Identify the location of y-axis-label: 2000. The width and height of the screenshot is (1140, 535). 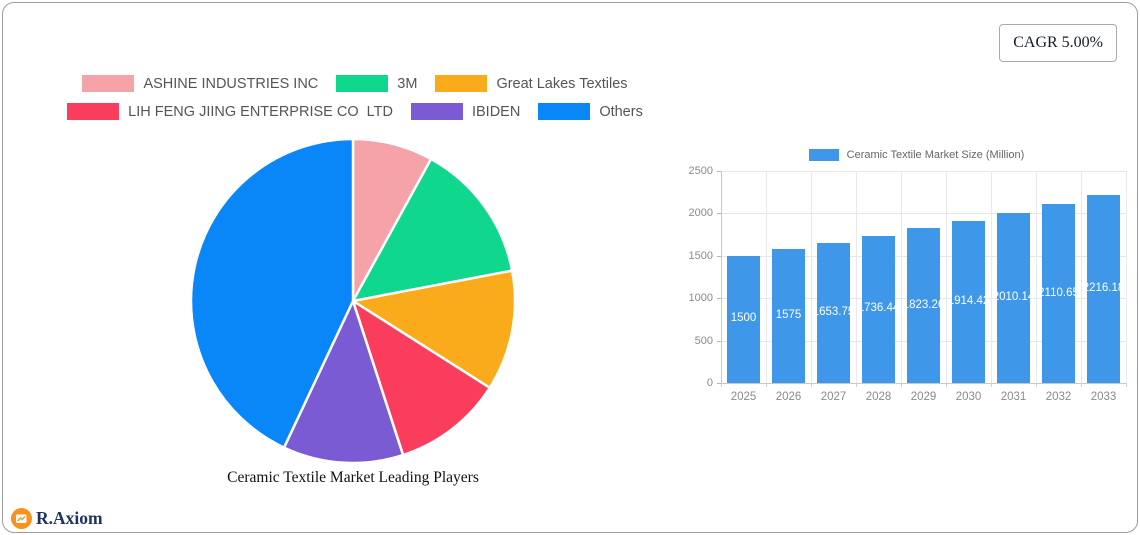
(700, 213).